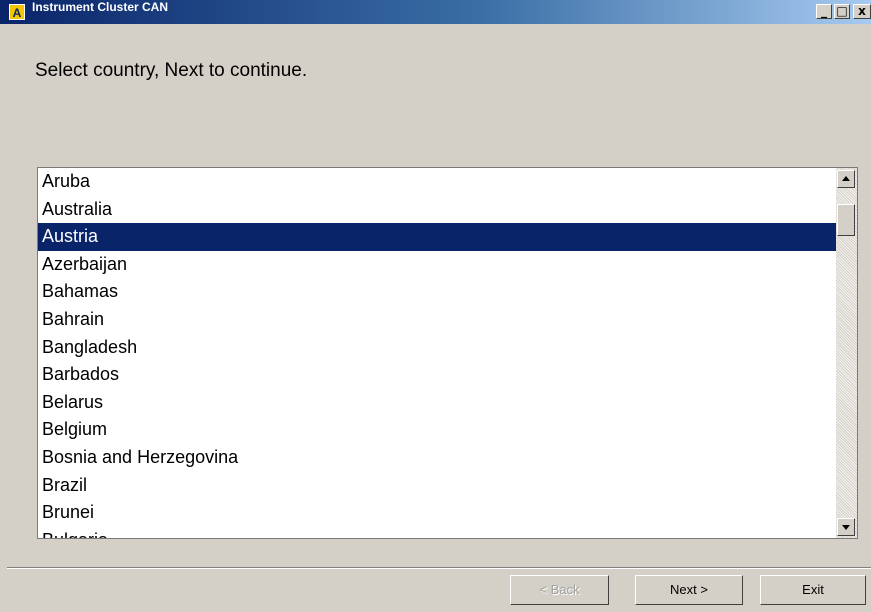 The height and width of the screenshot is (612, 871). I want to click on list-item: Austria, so click(437, 237).